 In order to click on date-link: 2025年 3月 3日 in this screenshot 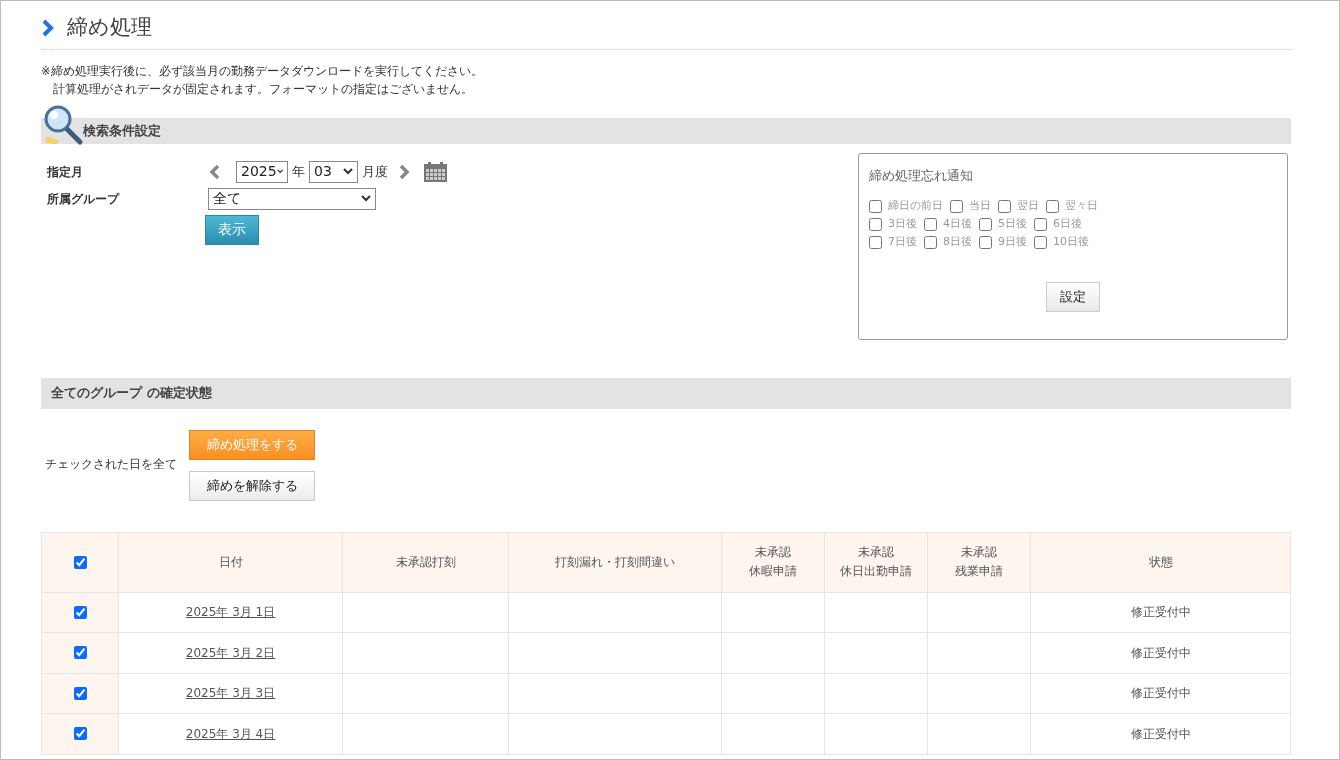, I will do `click(230, 693)`.